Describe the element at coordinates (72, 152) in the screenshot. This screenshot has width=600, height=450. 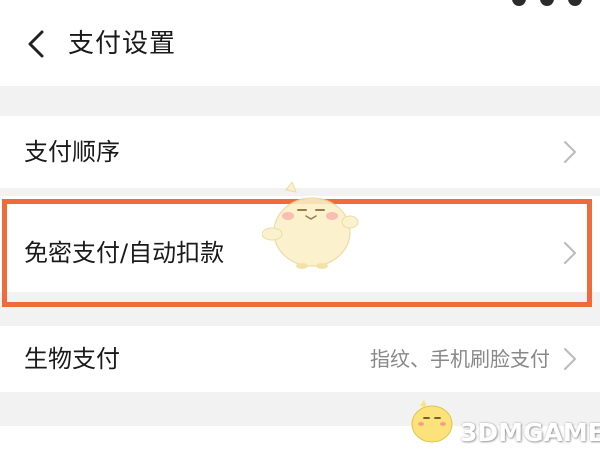
I see `payment-order-label: 支付顺序` at that location.